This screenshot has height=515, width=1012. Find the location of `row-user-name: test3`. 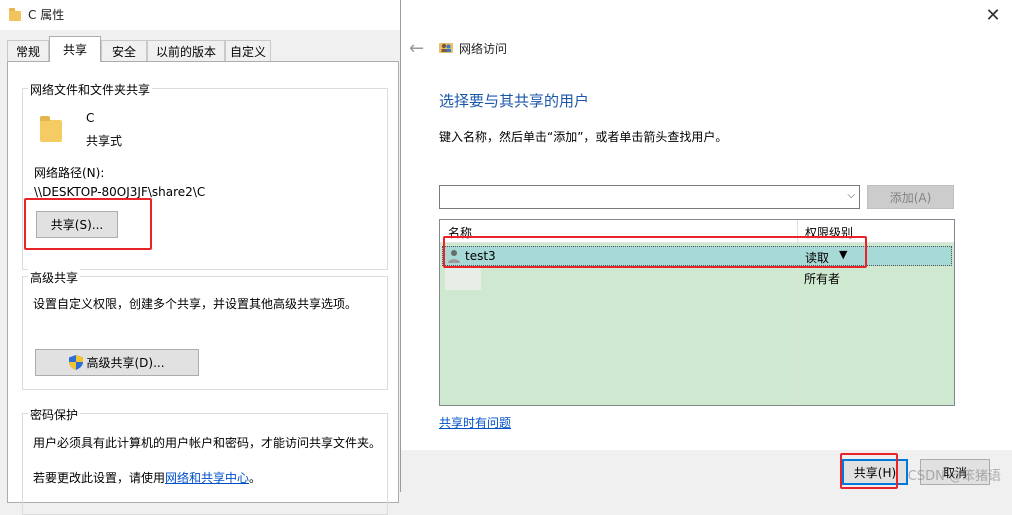

row-user-name: test3 is located at coordinates (480, 256).